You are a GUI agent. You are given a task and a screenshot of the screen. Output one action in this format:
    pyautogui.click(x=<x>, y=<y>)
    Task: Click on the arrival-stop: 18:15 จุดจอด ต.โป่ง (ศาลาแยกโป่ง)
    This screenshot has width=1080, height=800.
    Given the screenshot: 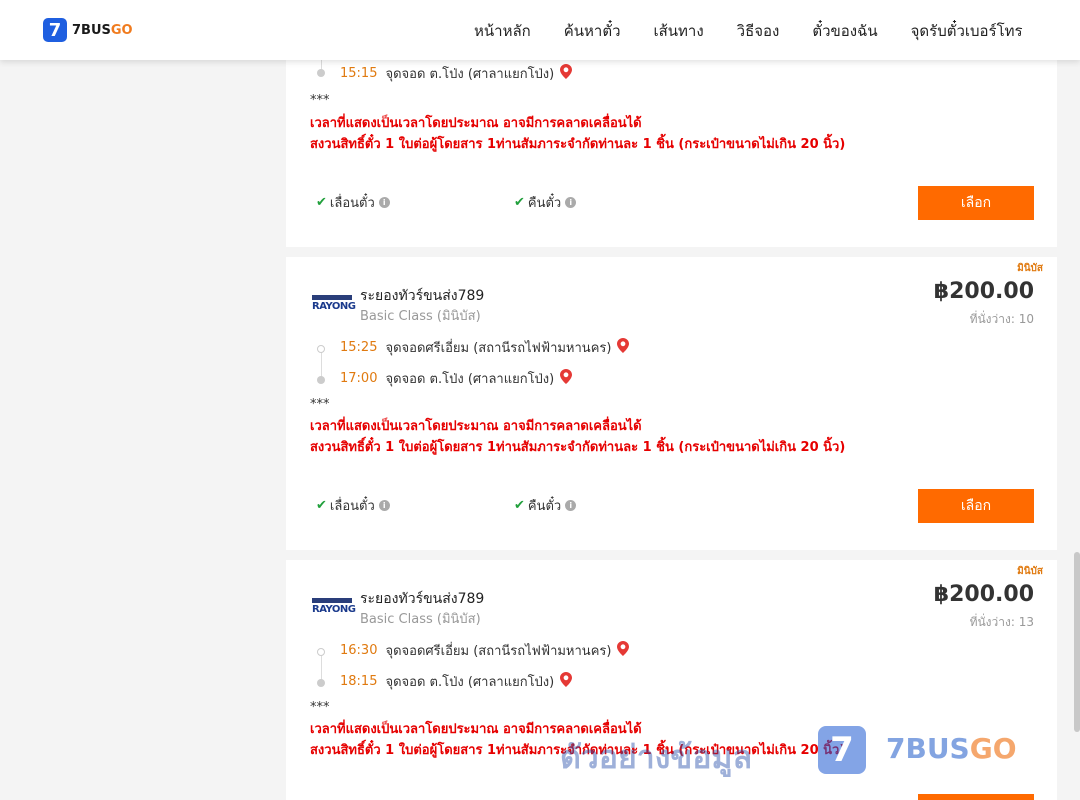 What is the action you would take?
    pyautogui.click(x=456, y=681)
    